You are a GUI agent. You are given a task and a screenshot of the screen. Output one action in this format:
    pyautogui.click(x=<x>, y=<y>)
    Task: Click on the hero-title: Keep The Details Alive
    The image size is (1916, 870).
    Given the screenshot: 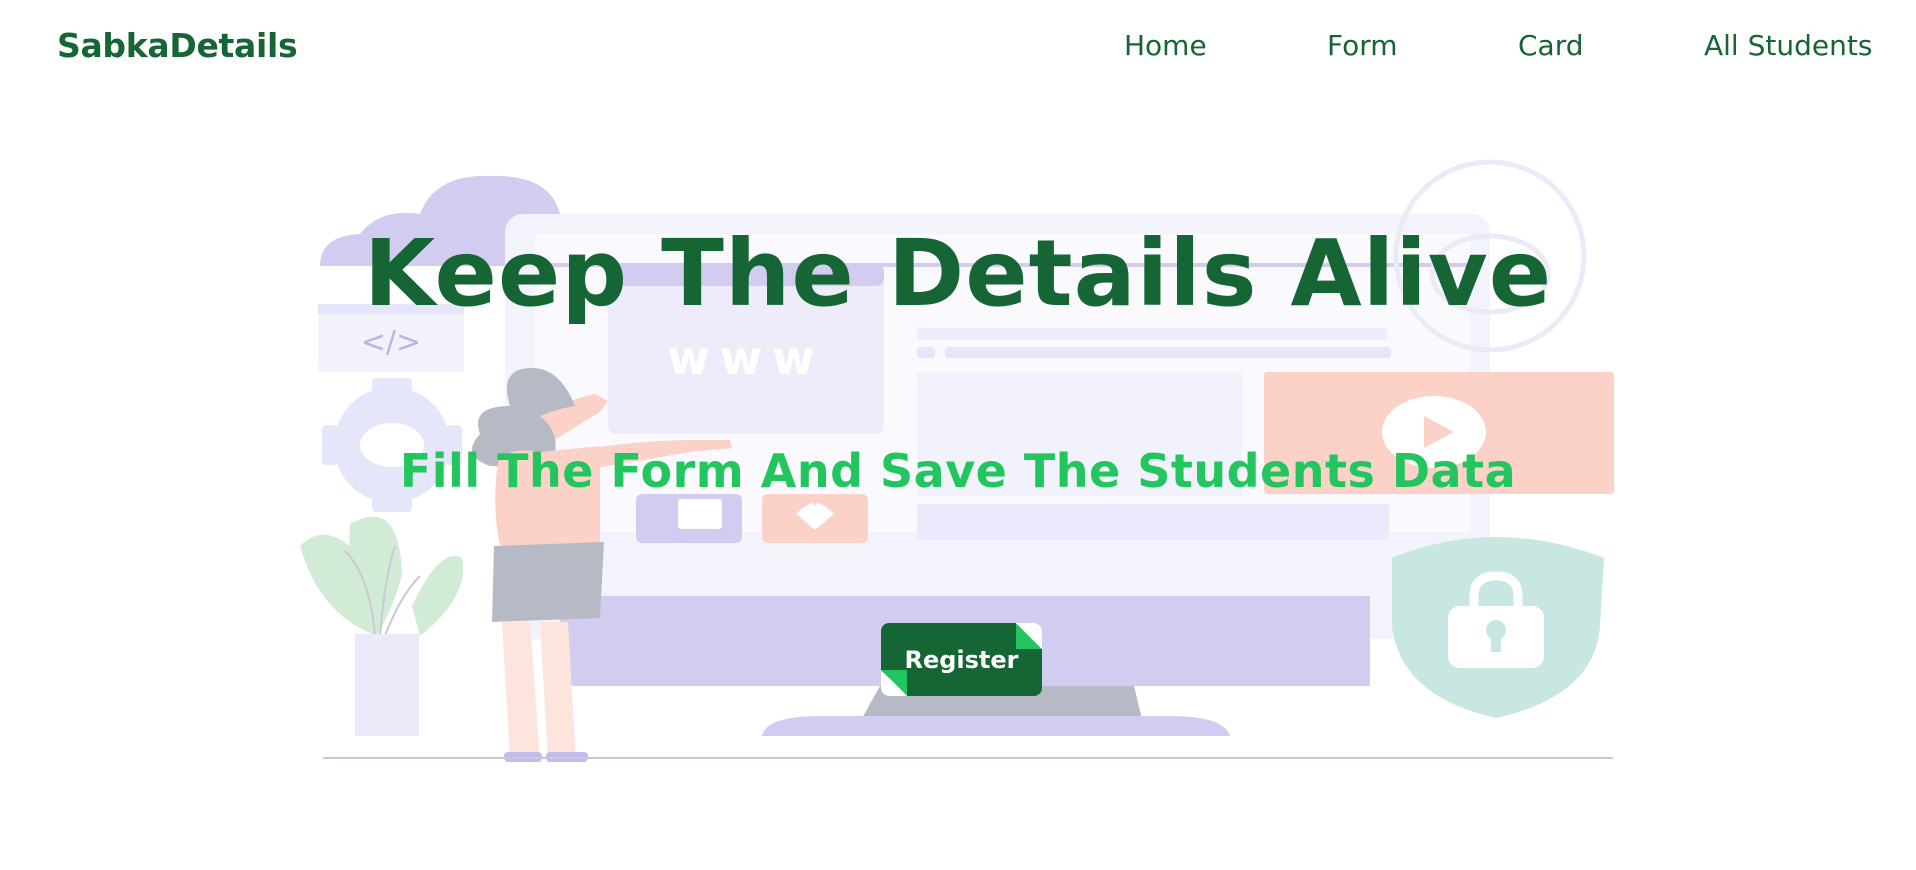 What is the action you would take?
    pyautogui.click(x=958, y=273)
    